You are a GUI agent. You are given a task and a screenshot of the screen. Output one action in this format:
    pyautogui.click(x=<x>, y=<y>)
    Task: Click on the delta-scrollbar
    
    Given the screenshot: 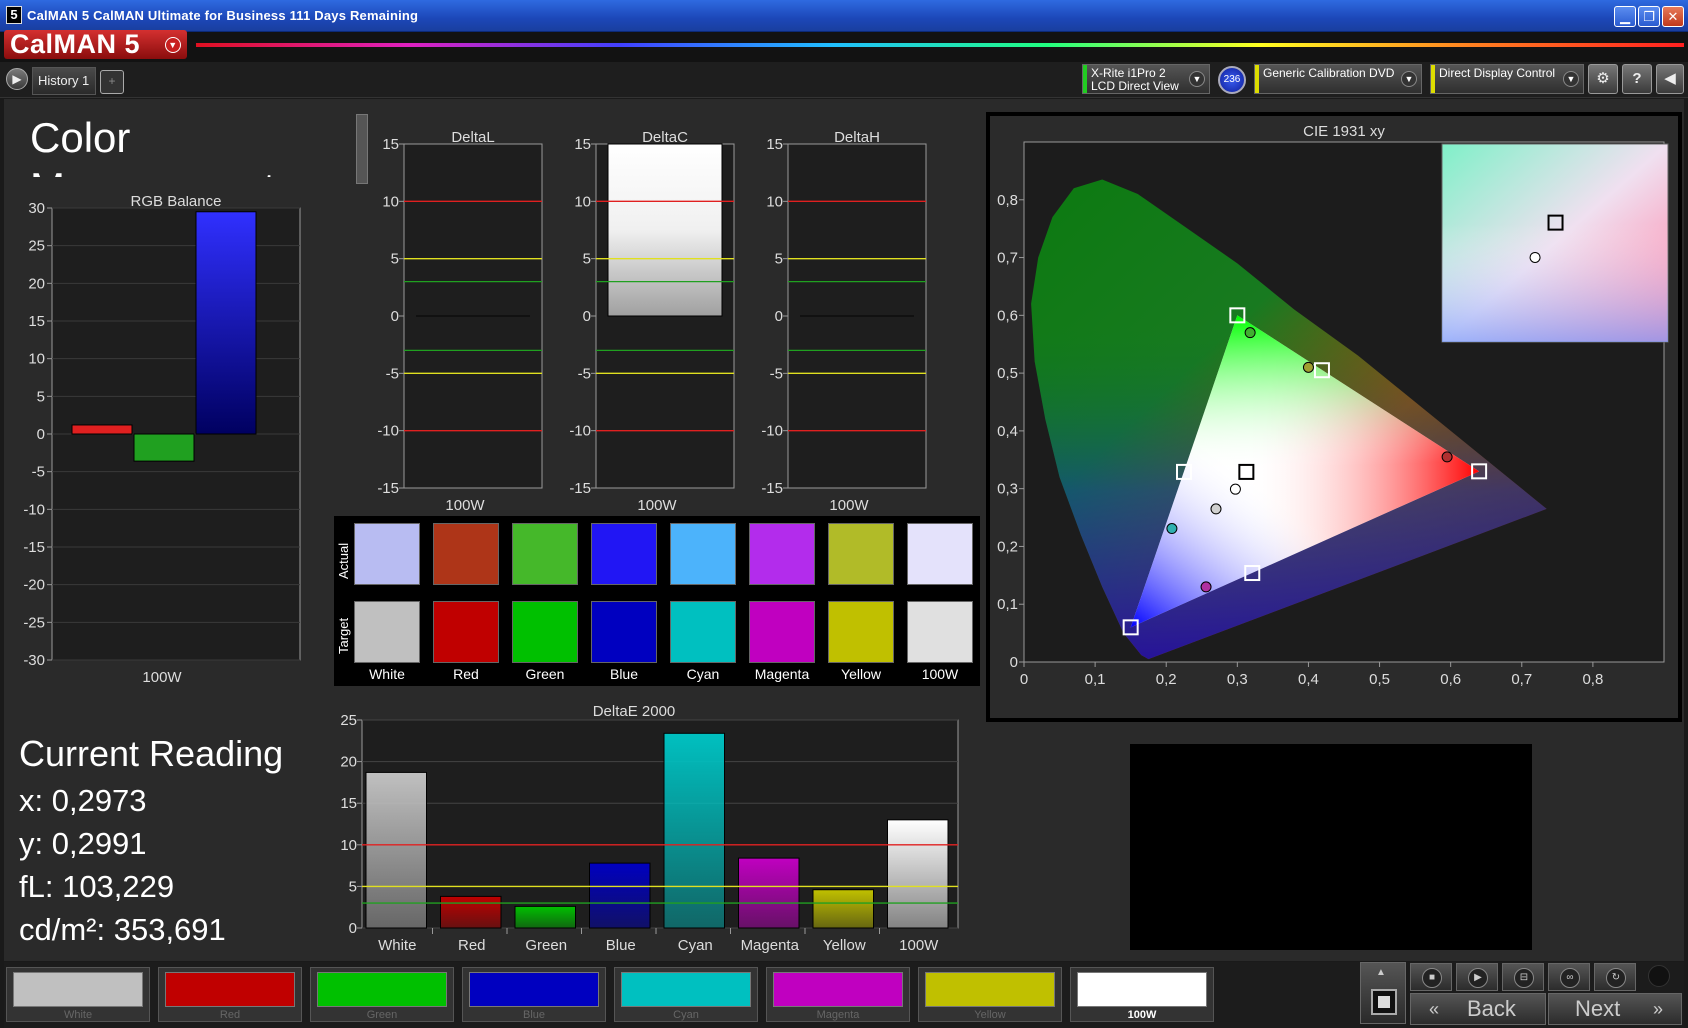 What is the action you would take?
    pyautogui.click(x=362, y=149)
    